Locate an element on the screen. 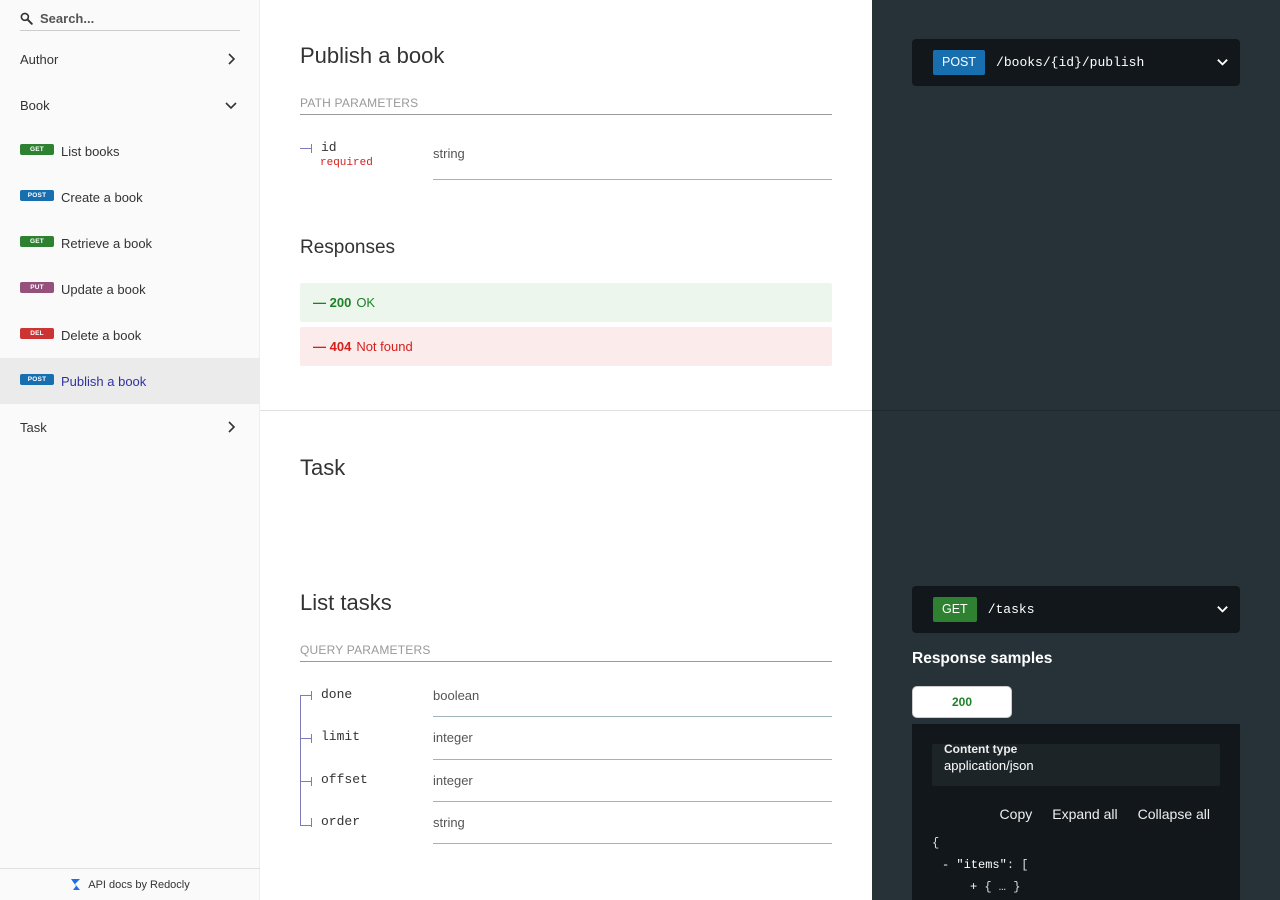  sidebar-item-publish-book: POST Publish a book is located at coordinates (130, 381).